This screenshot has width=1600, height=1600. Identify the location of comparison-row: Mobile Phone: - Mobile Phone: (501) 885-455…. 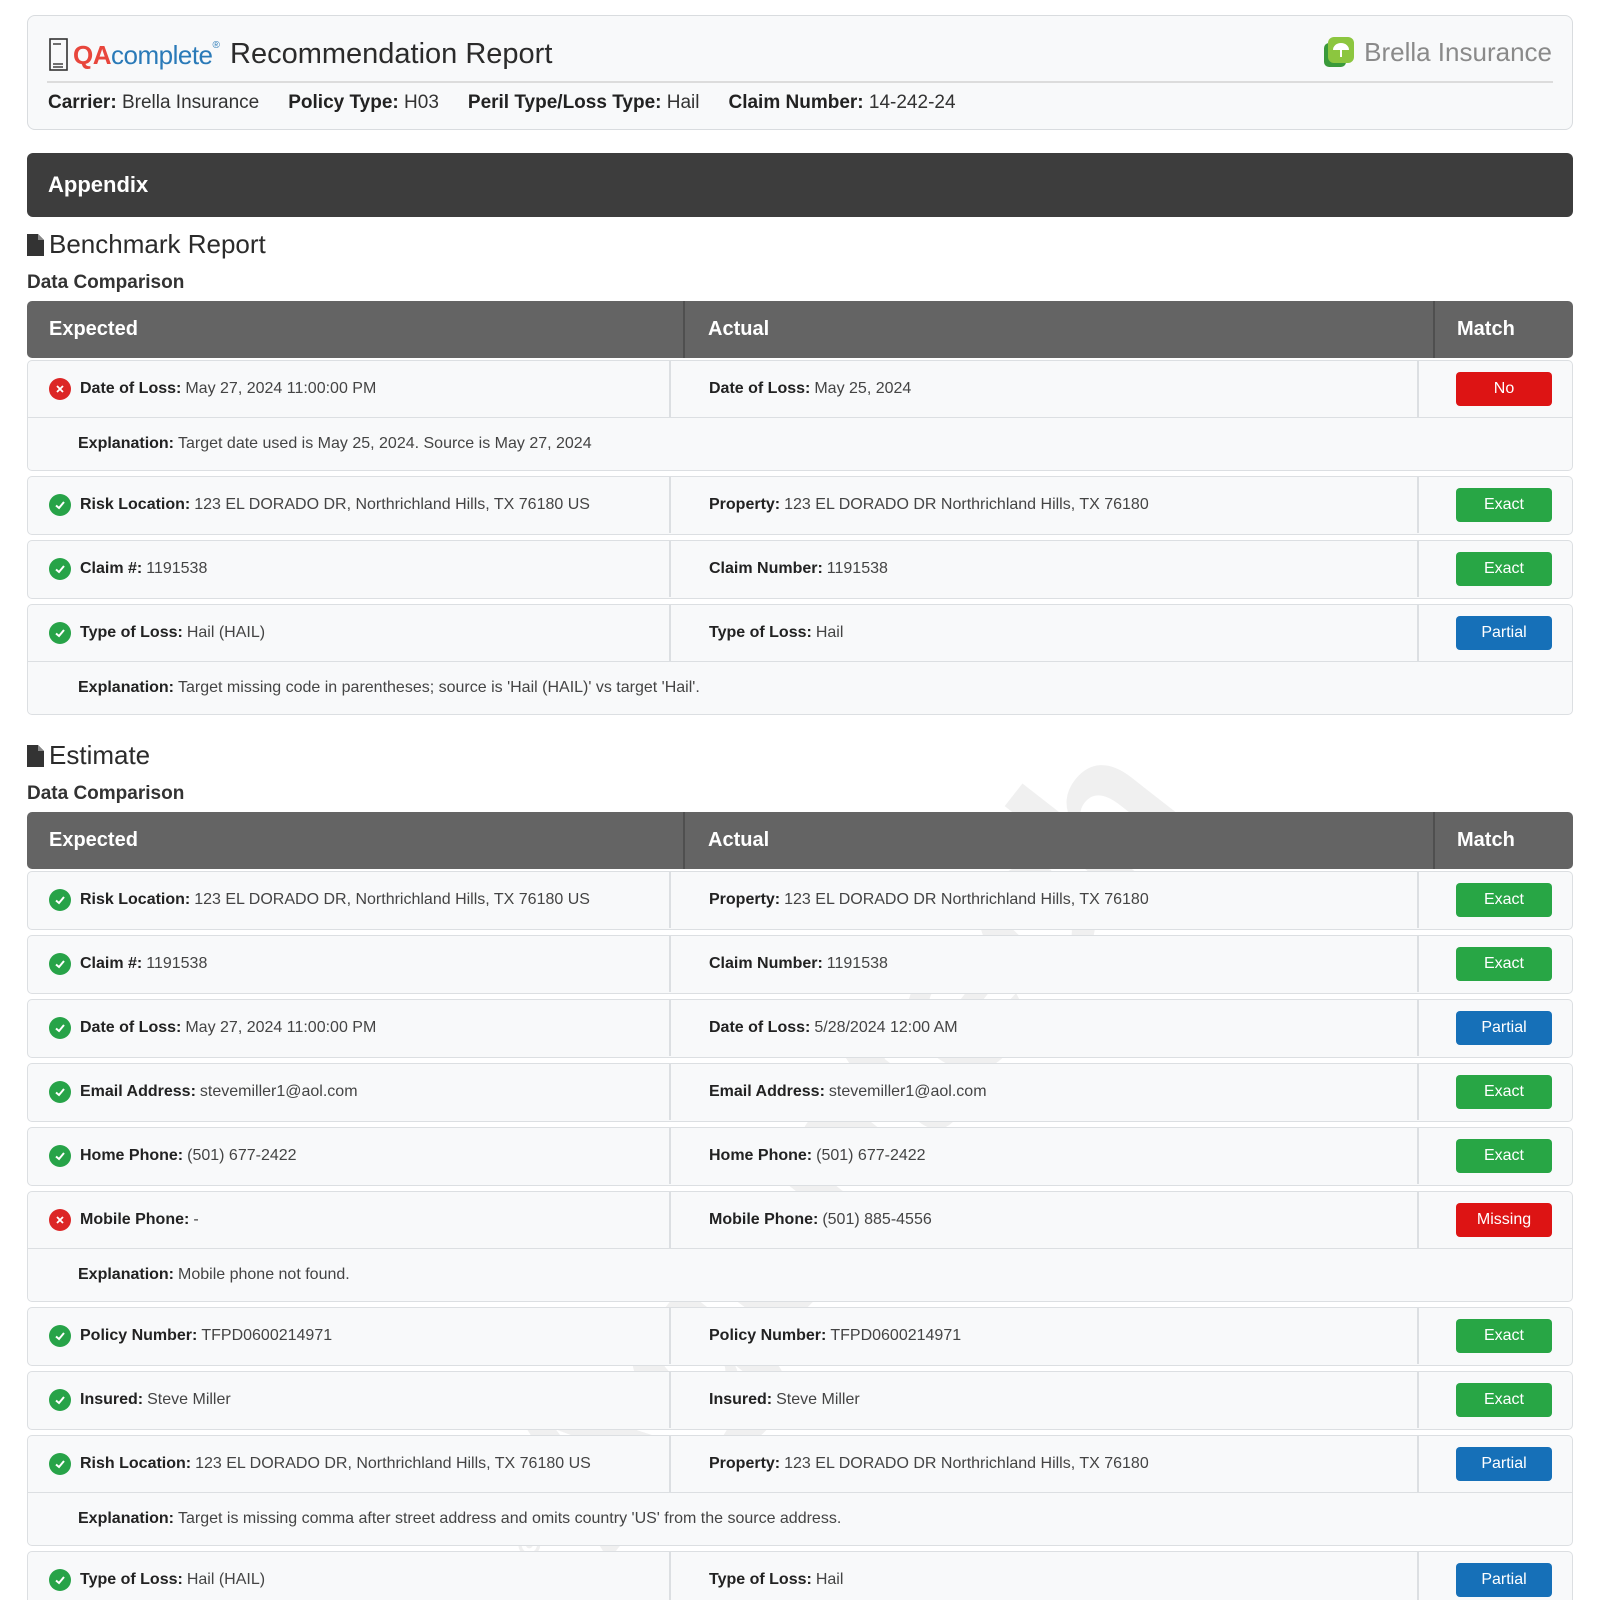
(800, 1246).